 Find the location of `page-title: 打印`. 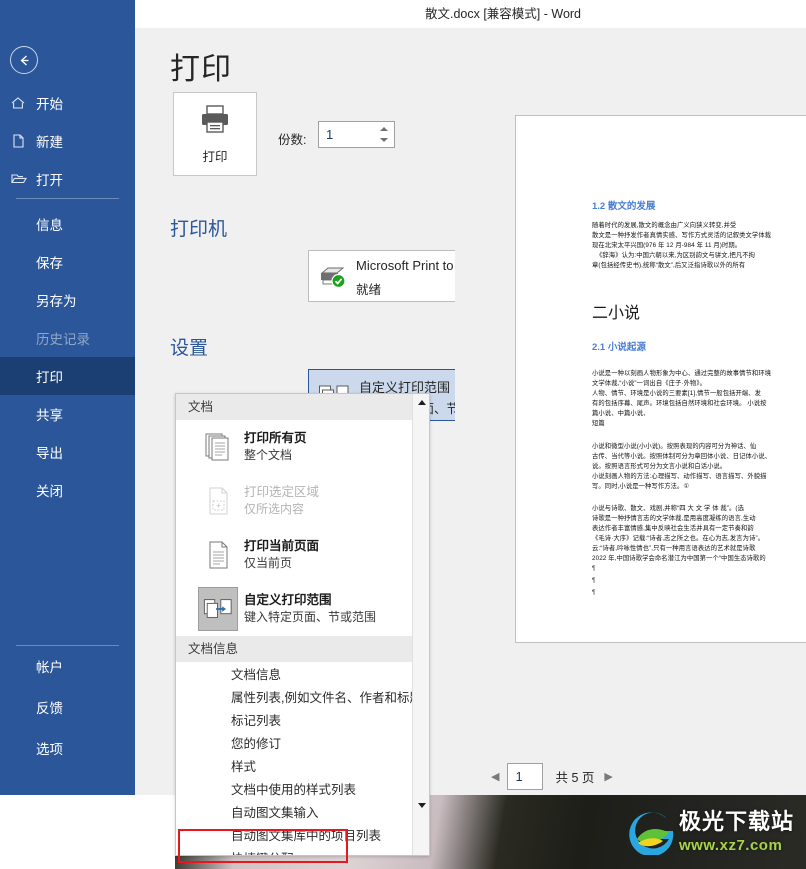

page-title: 打印 is located at coordinates (201, 69).